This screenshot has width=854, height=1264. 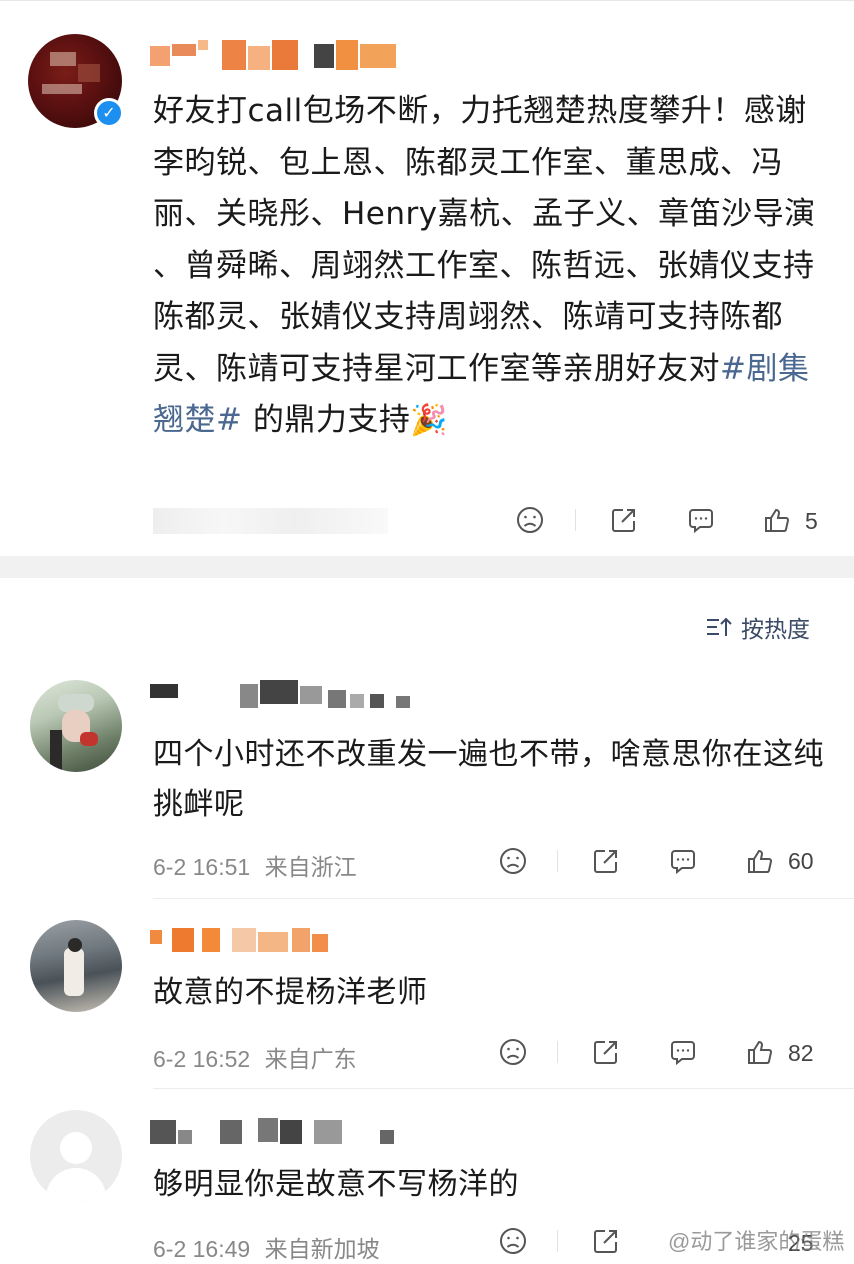 What do you see at coordinates (756, 1241) in the screenshot?
I see `watermark: @动了谁家的蛋糕` at bounding box center [756, 1241].